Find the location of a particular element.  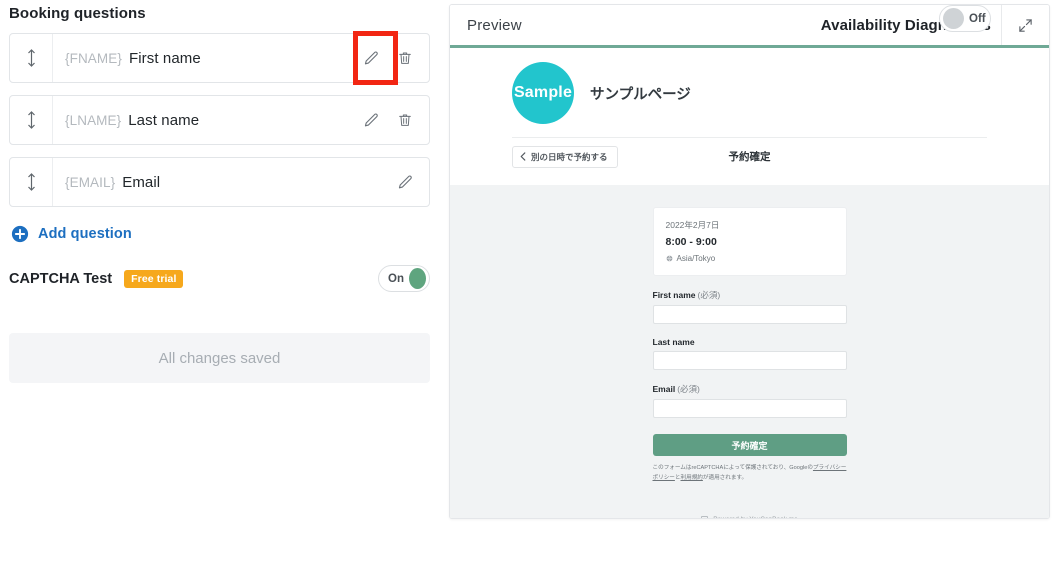

last-name-input is located at coordinates (749, 360).